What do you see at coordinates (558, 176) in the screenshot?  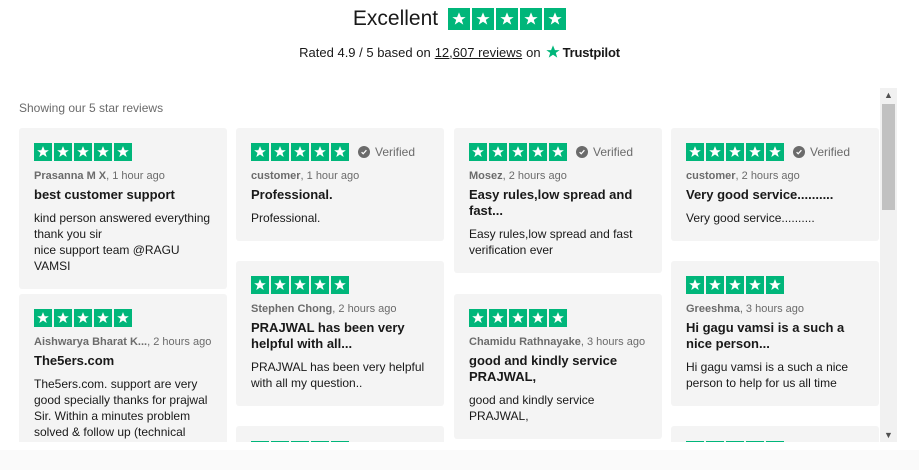 I see `review-meta: Mosez, 2 hours ago` at bounding box center [558, 176].